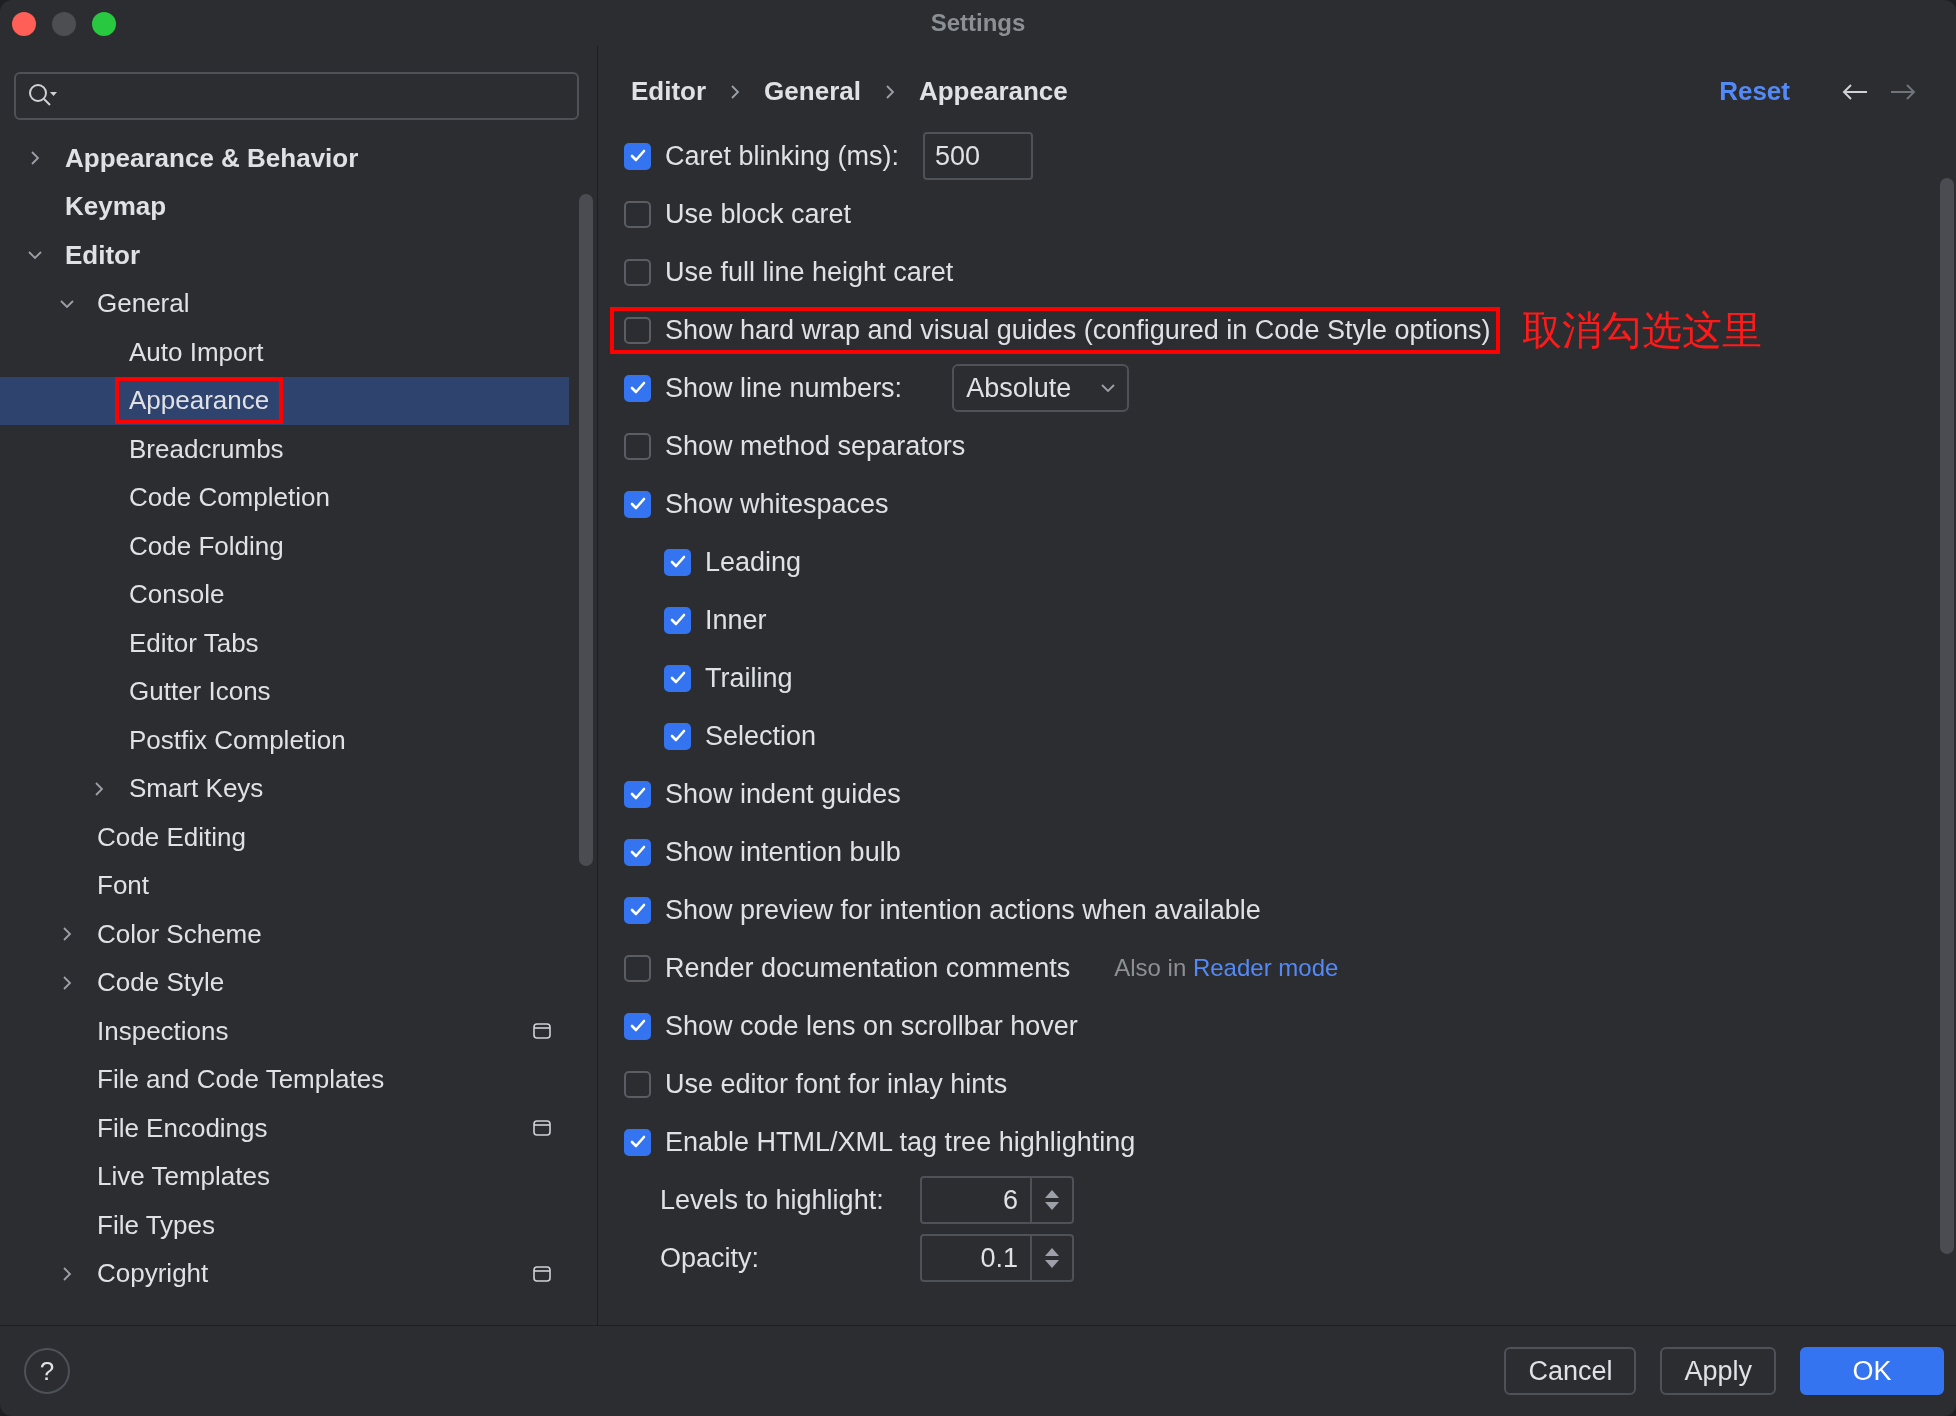 The image size is (1956, 1416). What do you see at coordinates (284, 788) in the screenshot?
I see `tree-item: Smart Keys` at bounding box center [284, 788].